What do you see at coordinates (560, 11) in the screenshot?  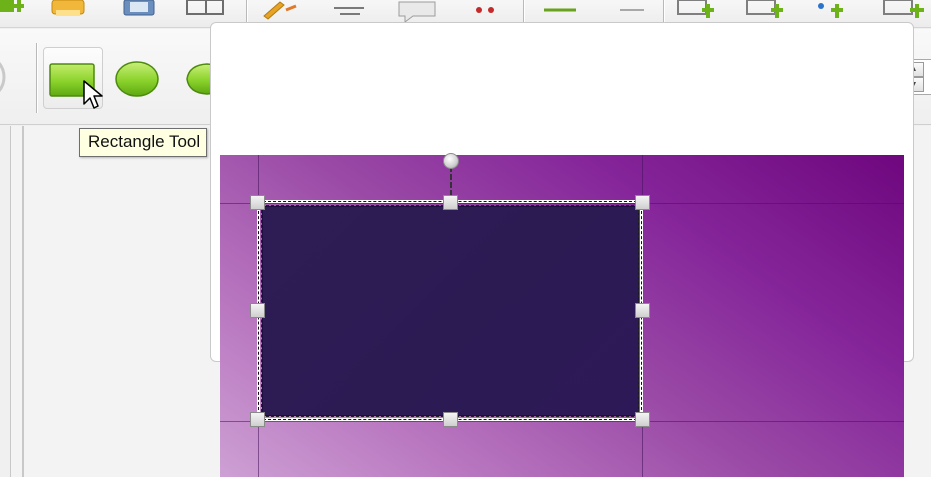 I see `line-green-icon` at bounding box center [560, 11].